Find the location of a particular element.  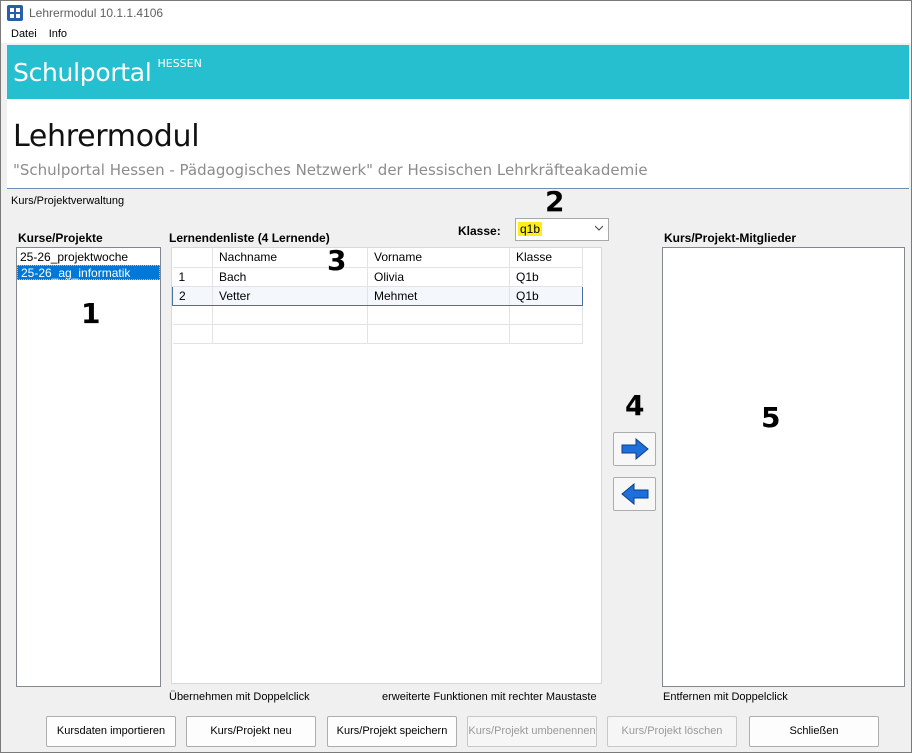

arrow-right-icon is located at coordinates (635, 449).